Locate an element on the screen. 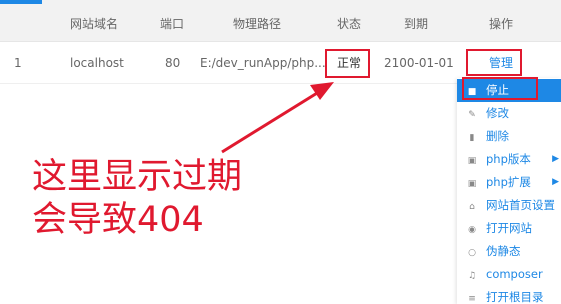  arrow-head is located at coordinates (322, 91).